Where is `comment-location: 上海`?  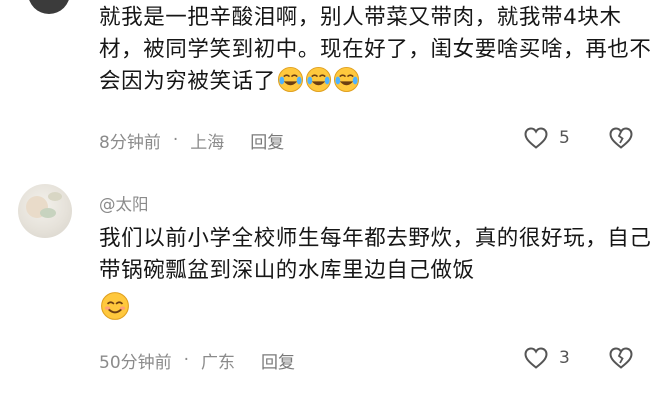 comment-location: 上海 is located at coordinates (207, 142).